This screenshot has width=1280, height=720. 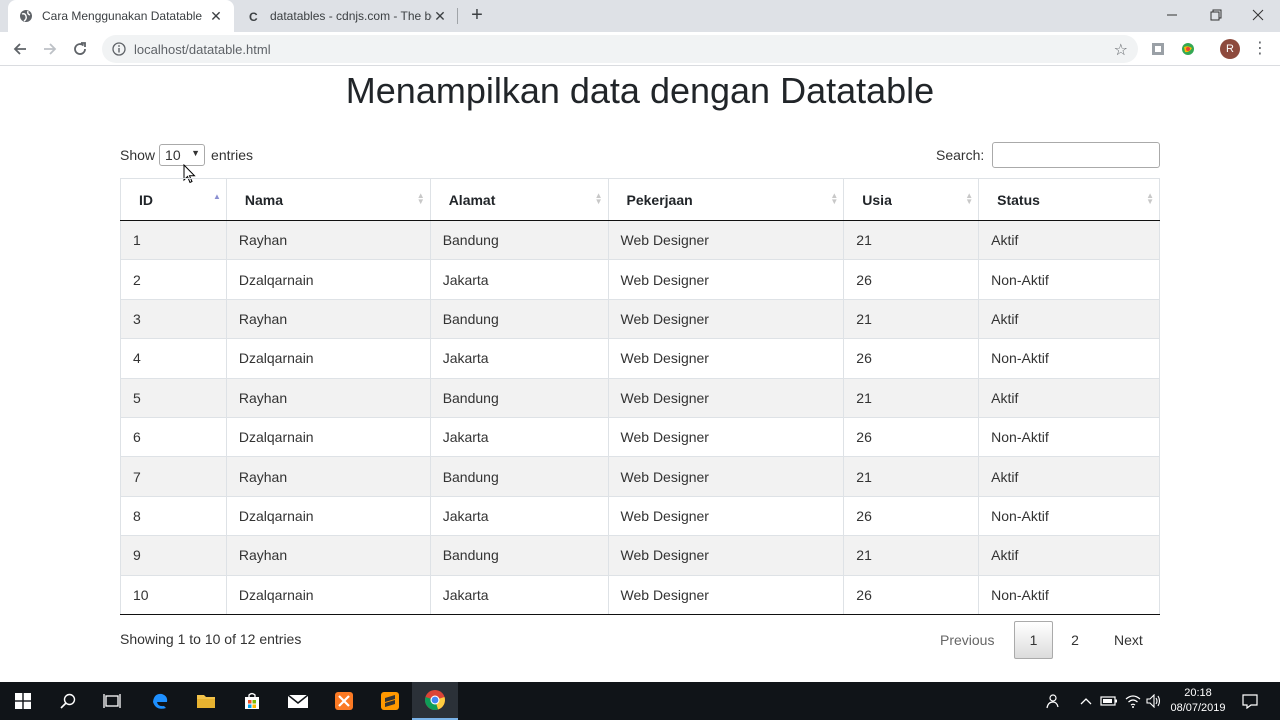 I want to click on store-icon, so click(x=252, y=701).